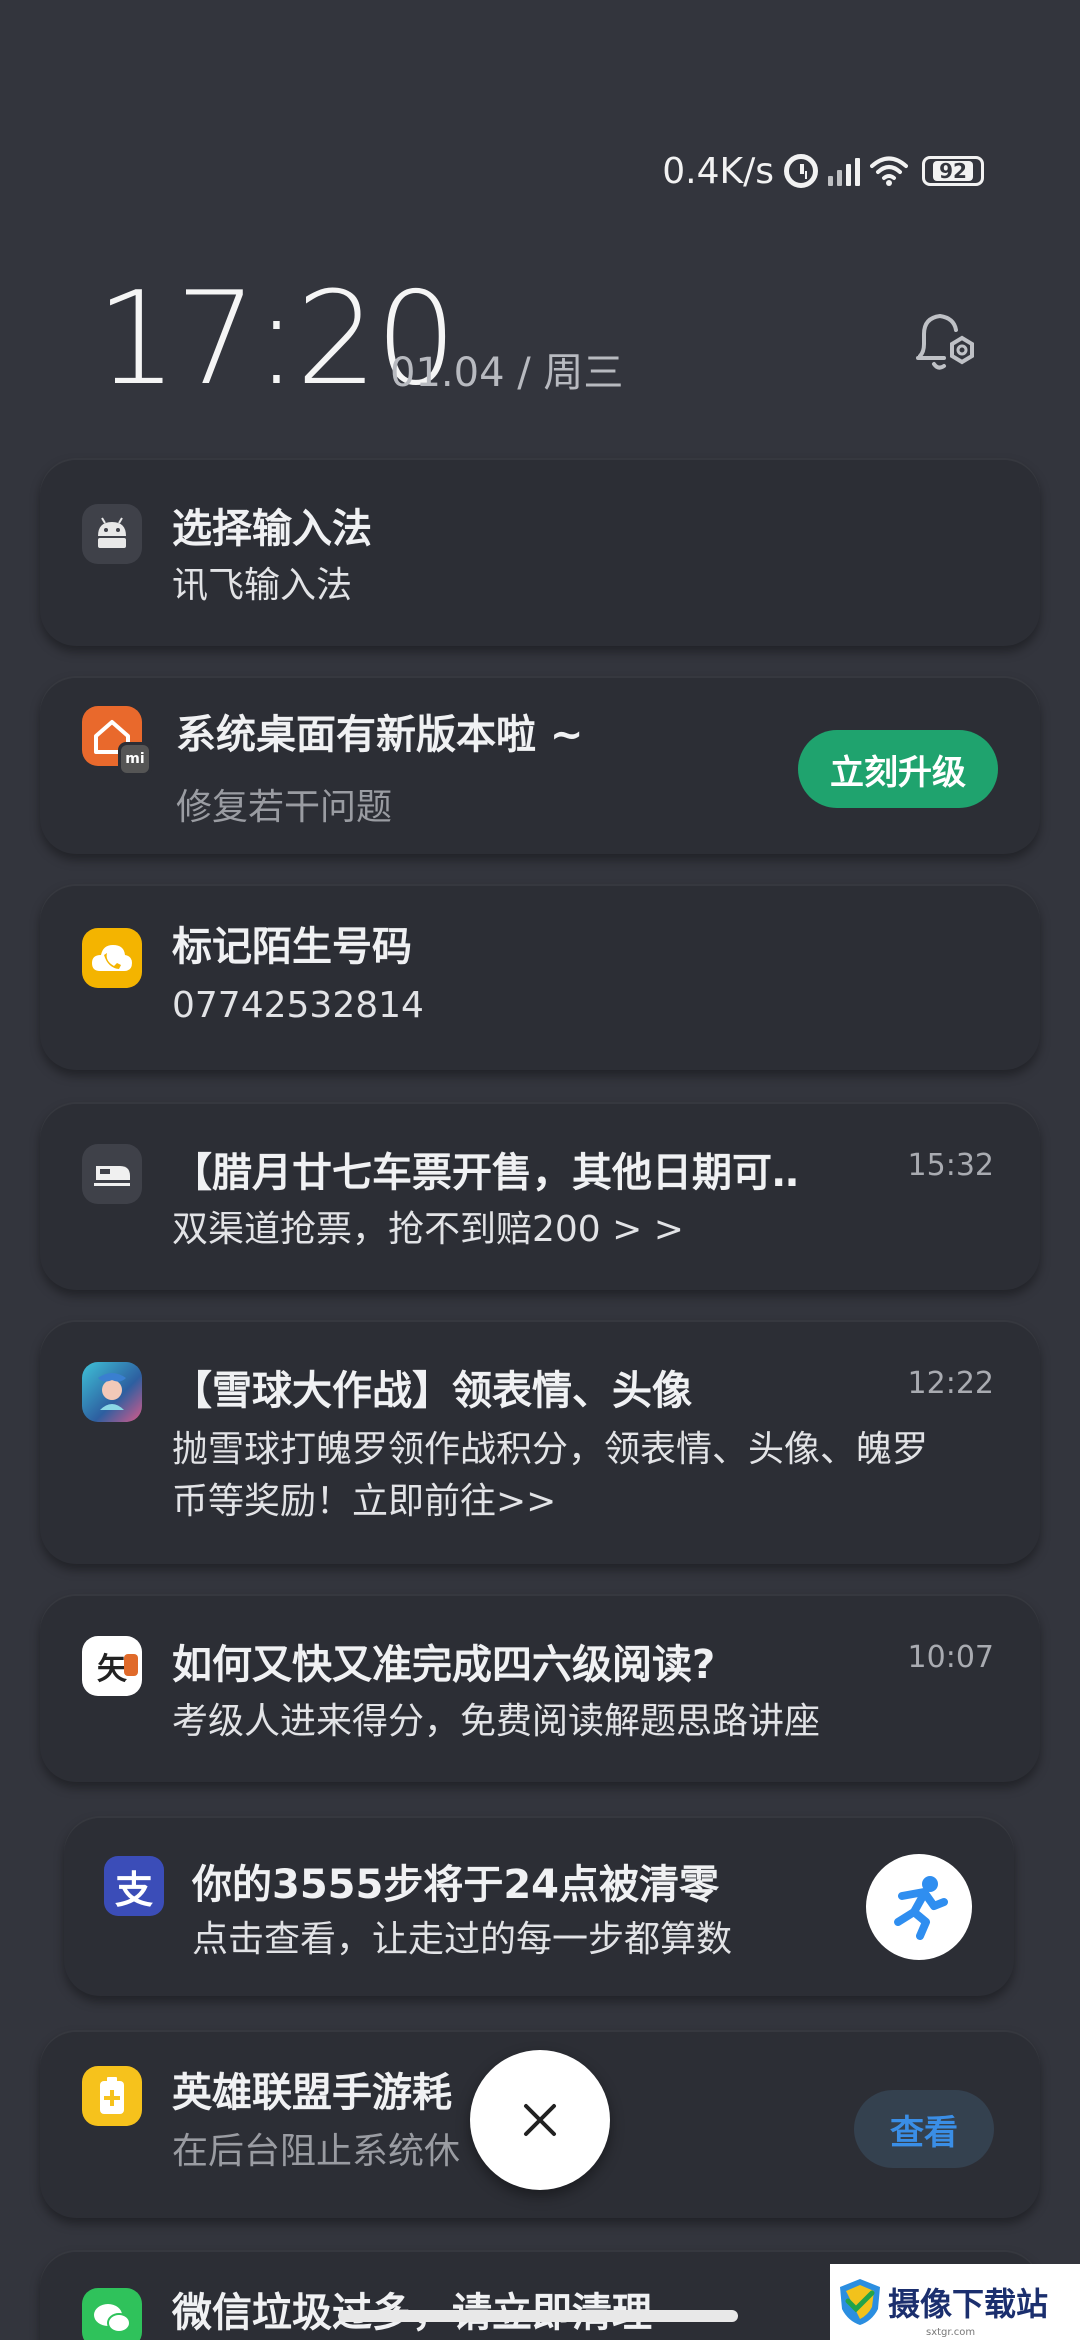  Describe the element at coordinates (550, 1449) in the screenshot. I see `notification-body-line-1: 抛雪球打魄罗领作战积分，领表情、头像、魄罗` at that location.